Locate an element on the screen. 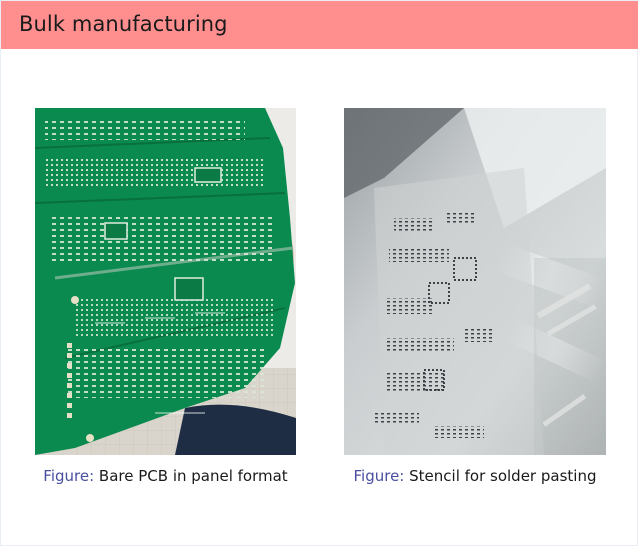  figure-caption-pcb: Figure: Bare PCB in panel format is located at coordinates (165, 476).